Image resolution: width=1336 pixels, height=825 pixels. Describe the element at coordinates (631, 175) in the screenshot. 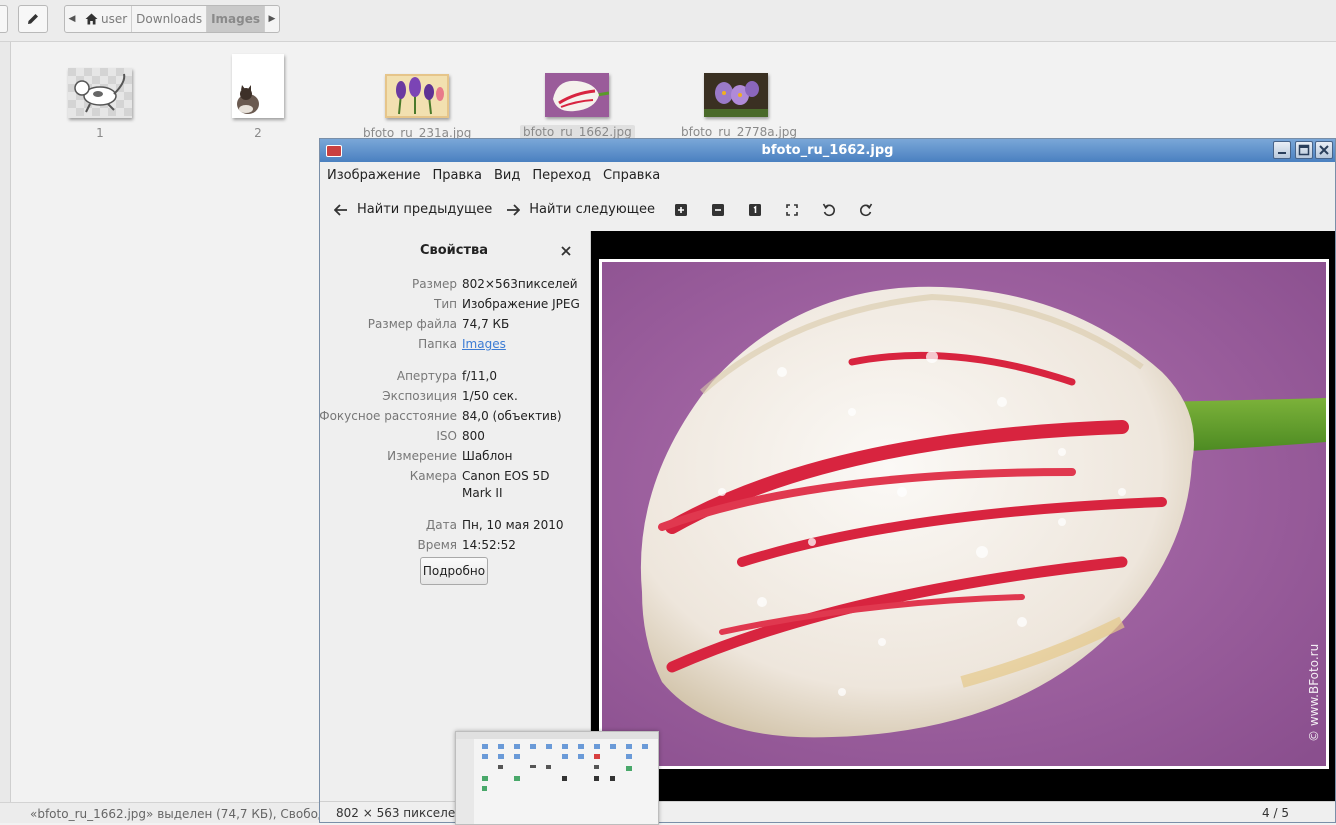

I see `menu-help: Справка` at that location.